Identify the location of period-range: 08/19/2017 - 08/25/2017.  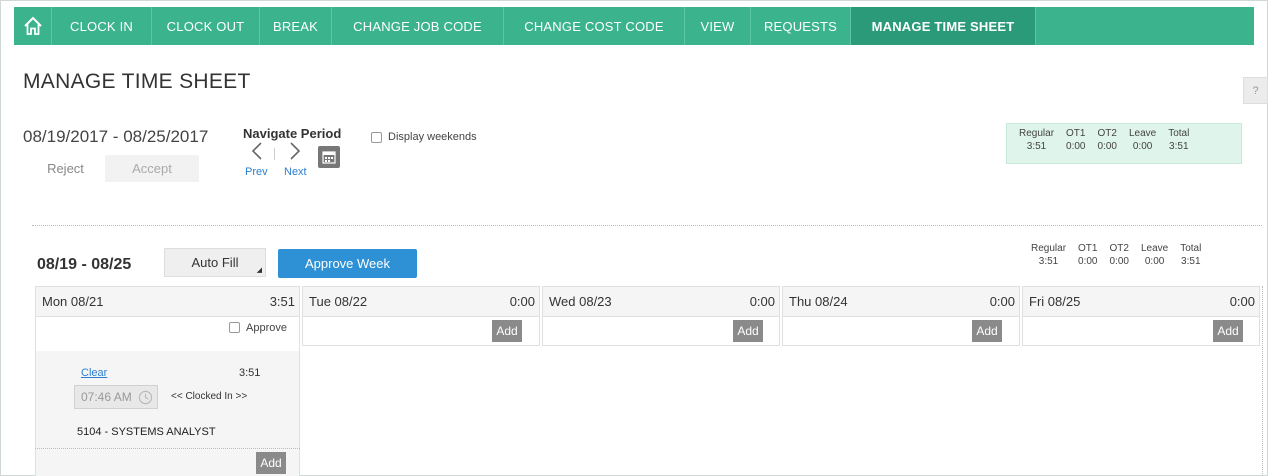
(116, 136).